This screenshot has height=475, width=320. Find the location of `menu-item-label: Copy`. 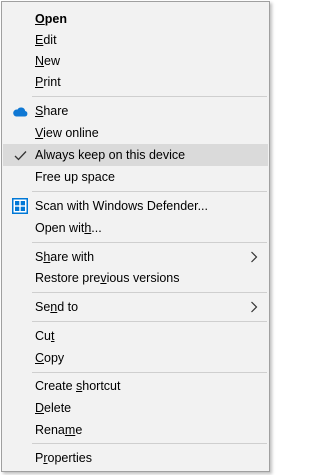

menu-item-label: Copy is located at coordinates (50, 358).